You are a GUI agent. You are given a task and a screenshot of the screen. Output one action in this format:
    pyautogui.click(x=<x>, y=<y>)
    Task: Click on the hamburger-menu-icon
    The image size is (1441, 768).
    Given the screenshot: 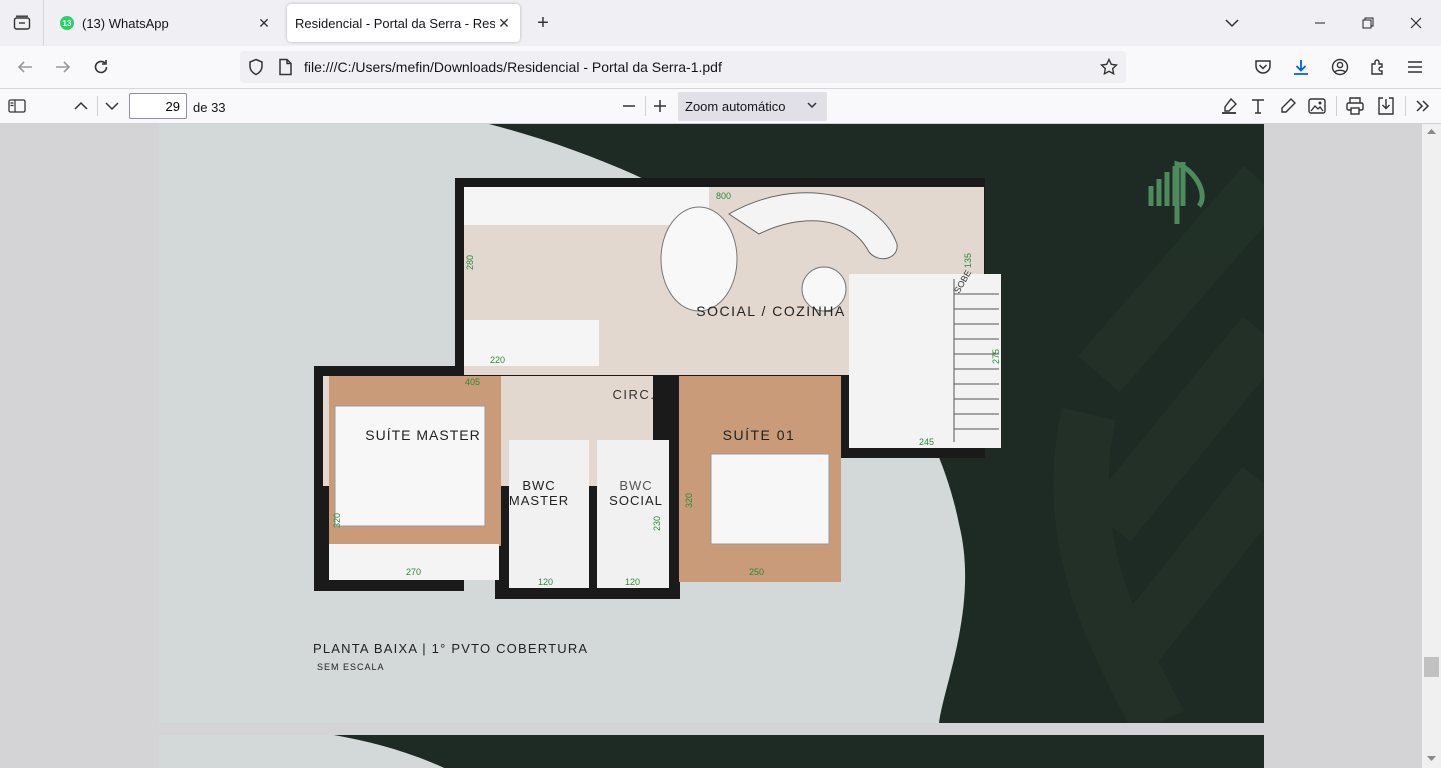 What is the action you would take?
    pyautogui.click(x=1415, y=67)
    